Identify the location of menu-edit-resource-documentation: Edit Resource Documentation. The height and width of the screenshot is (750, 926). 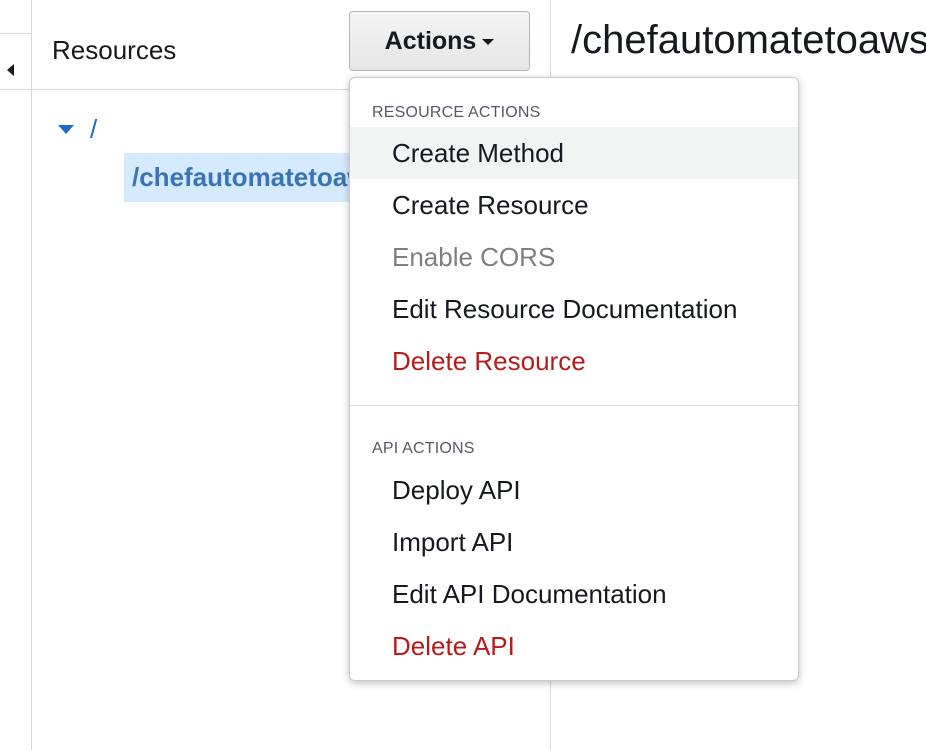
(574, 309).